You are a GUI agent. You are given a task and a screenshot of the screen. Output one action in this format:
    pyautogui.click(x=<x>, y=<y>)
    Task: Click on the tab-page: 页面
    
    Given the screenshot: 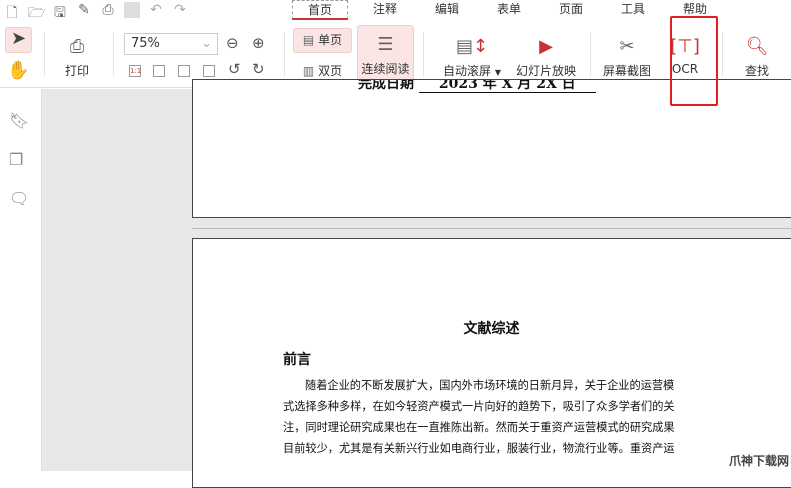 What is the action you would take?
    pyautogui.click(x=571, y=10)
    